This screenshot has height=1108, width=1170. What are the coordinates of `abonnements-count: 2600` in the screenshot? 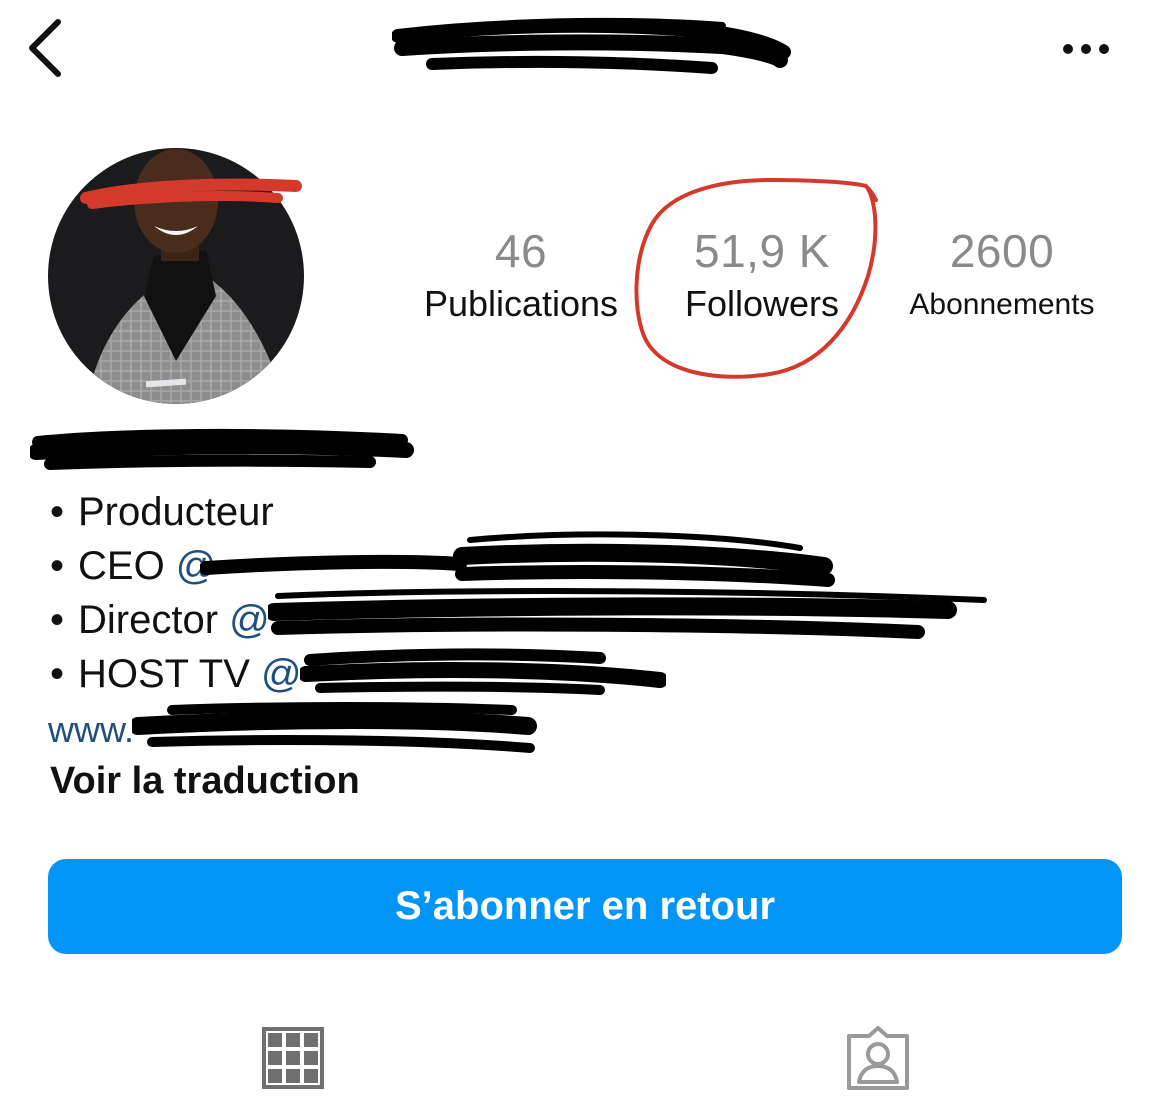 It's located at (1002, 251).